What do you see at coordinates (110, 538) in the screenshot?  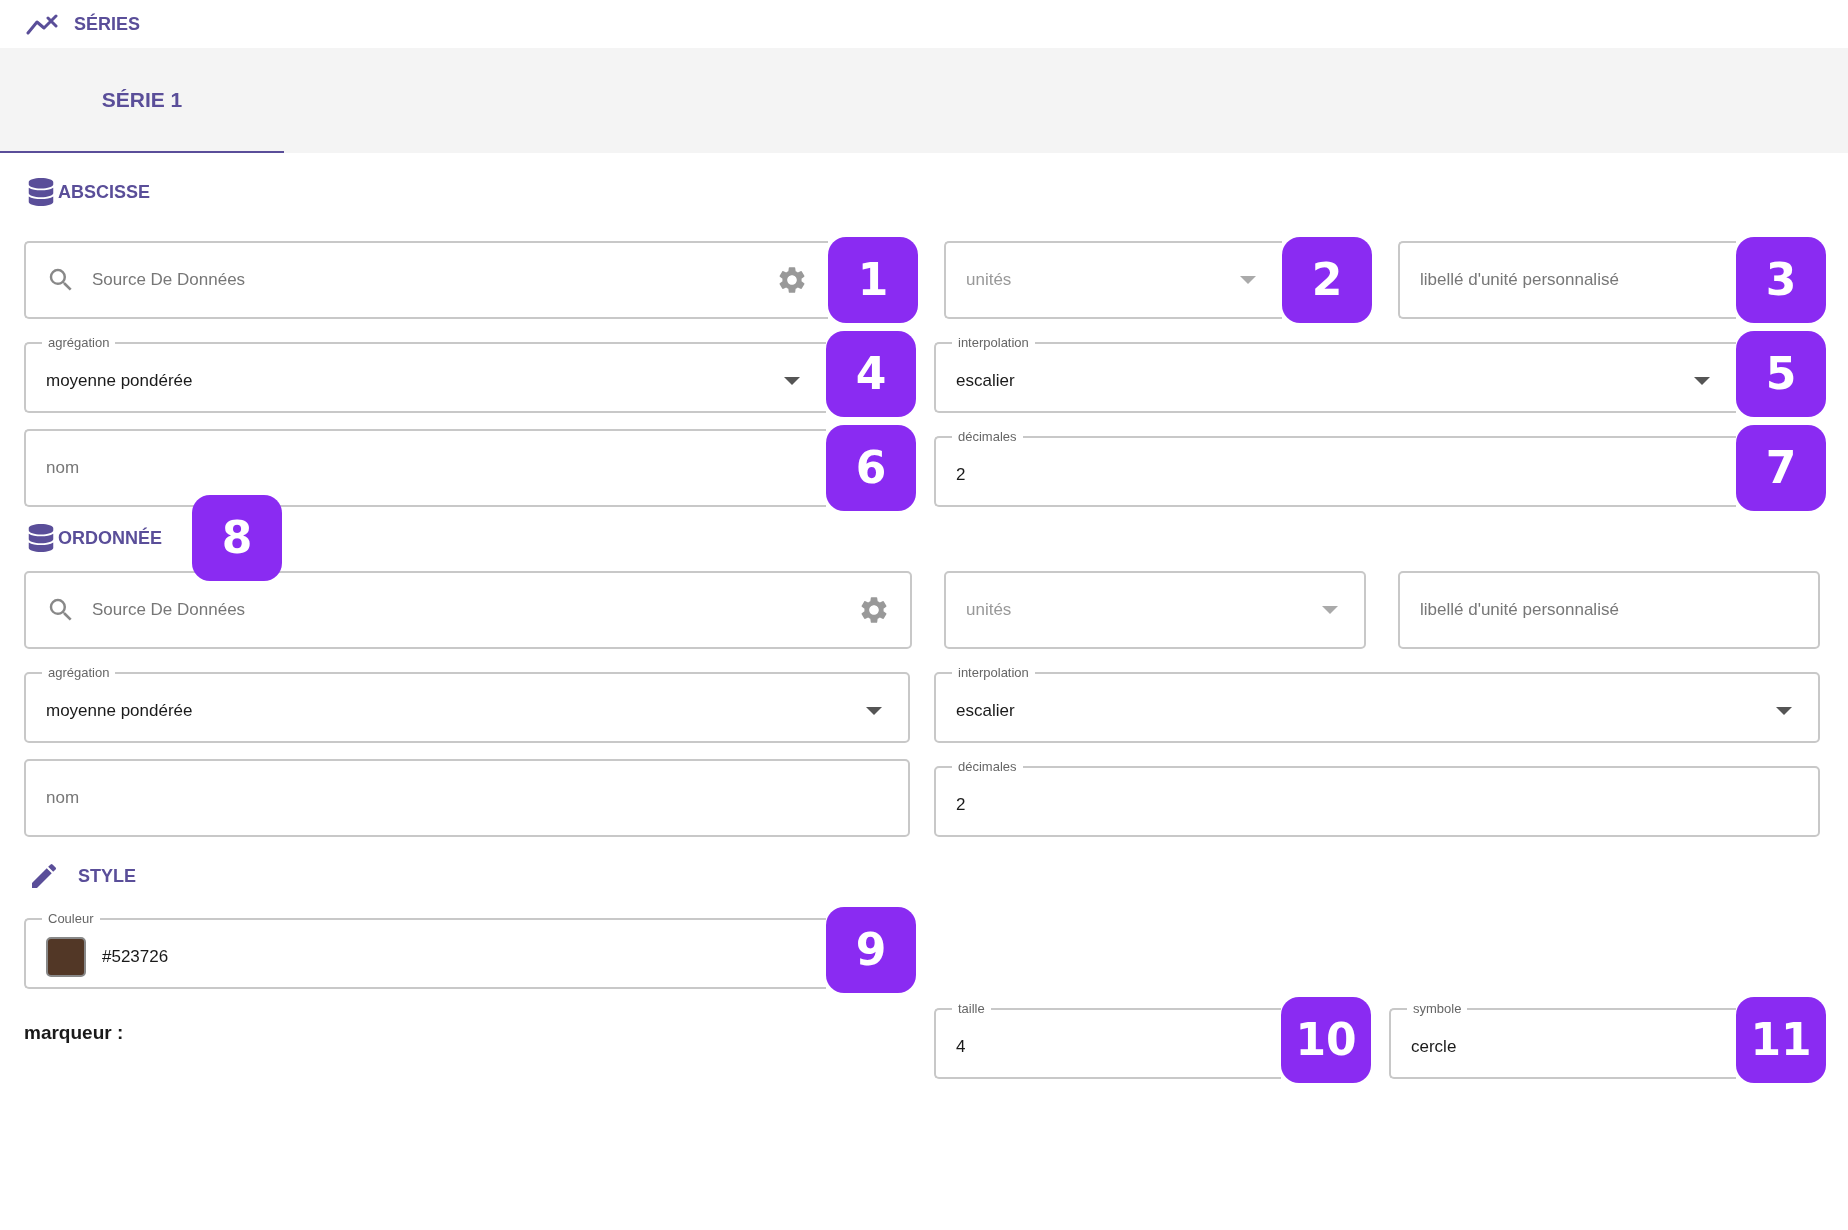 I see `section-title: ORDONNÉE` at bounding box center [110, 538].